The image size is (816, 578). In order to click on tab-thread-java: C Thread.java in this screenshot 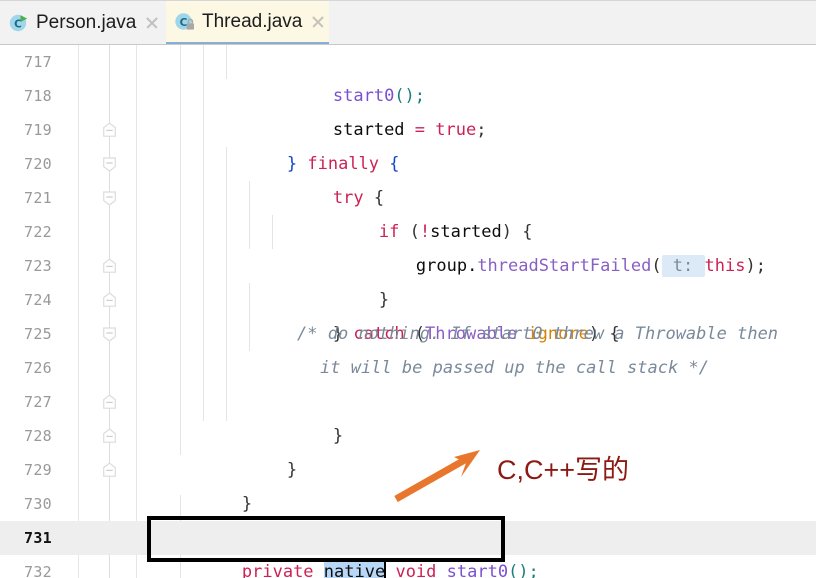, I will do `click(247, 22)`.